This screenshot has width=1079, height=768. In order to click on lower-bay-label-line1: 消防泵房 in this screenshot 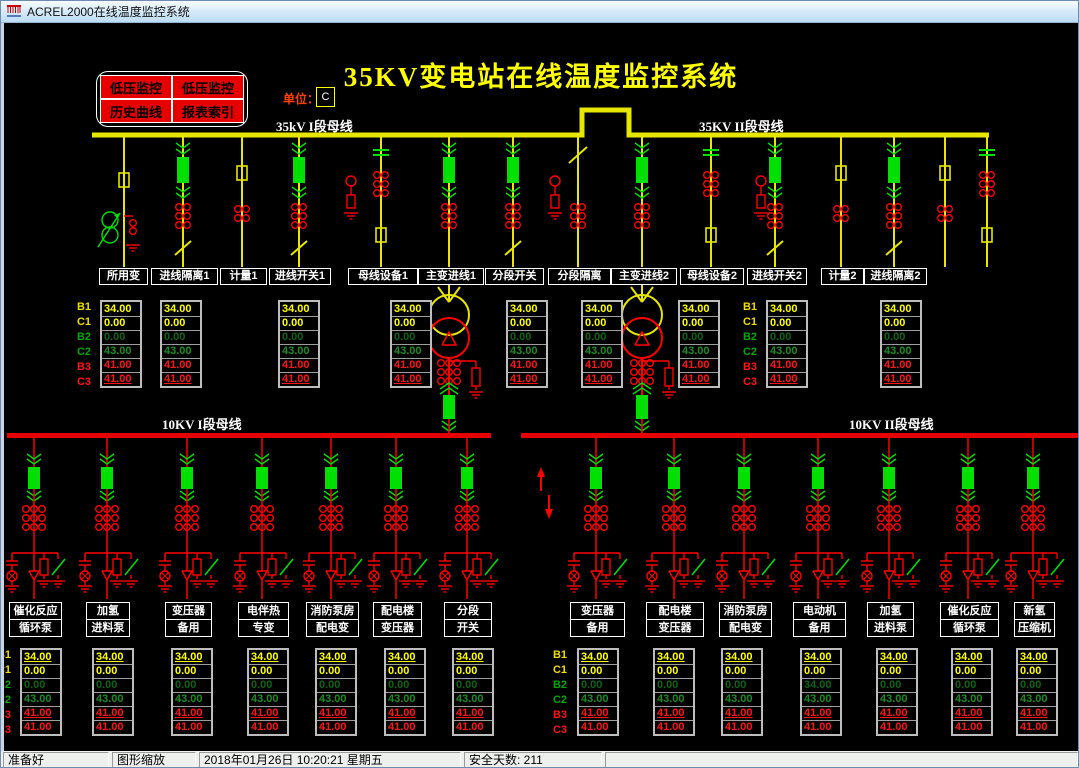, I will do `click(332, 611)`.